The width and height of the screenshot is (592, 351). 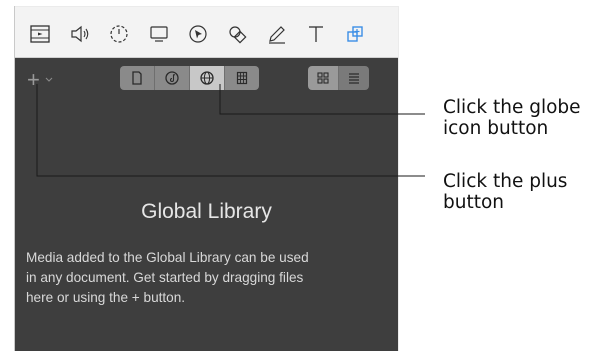 I want to click on tab-grid, so click(x=242, y=78).